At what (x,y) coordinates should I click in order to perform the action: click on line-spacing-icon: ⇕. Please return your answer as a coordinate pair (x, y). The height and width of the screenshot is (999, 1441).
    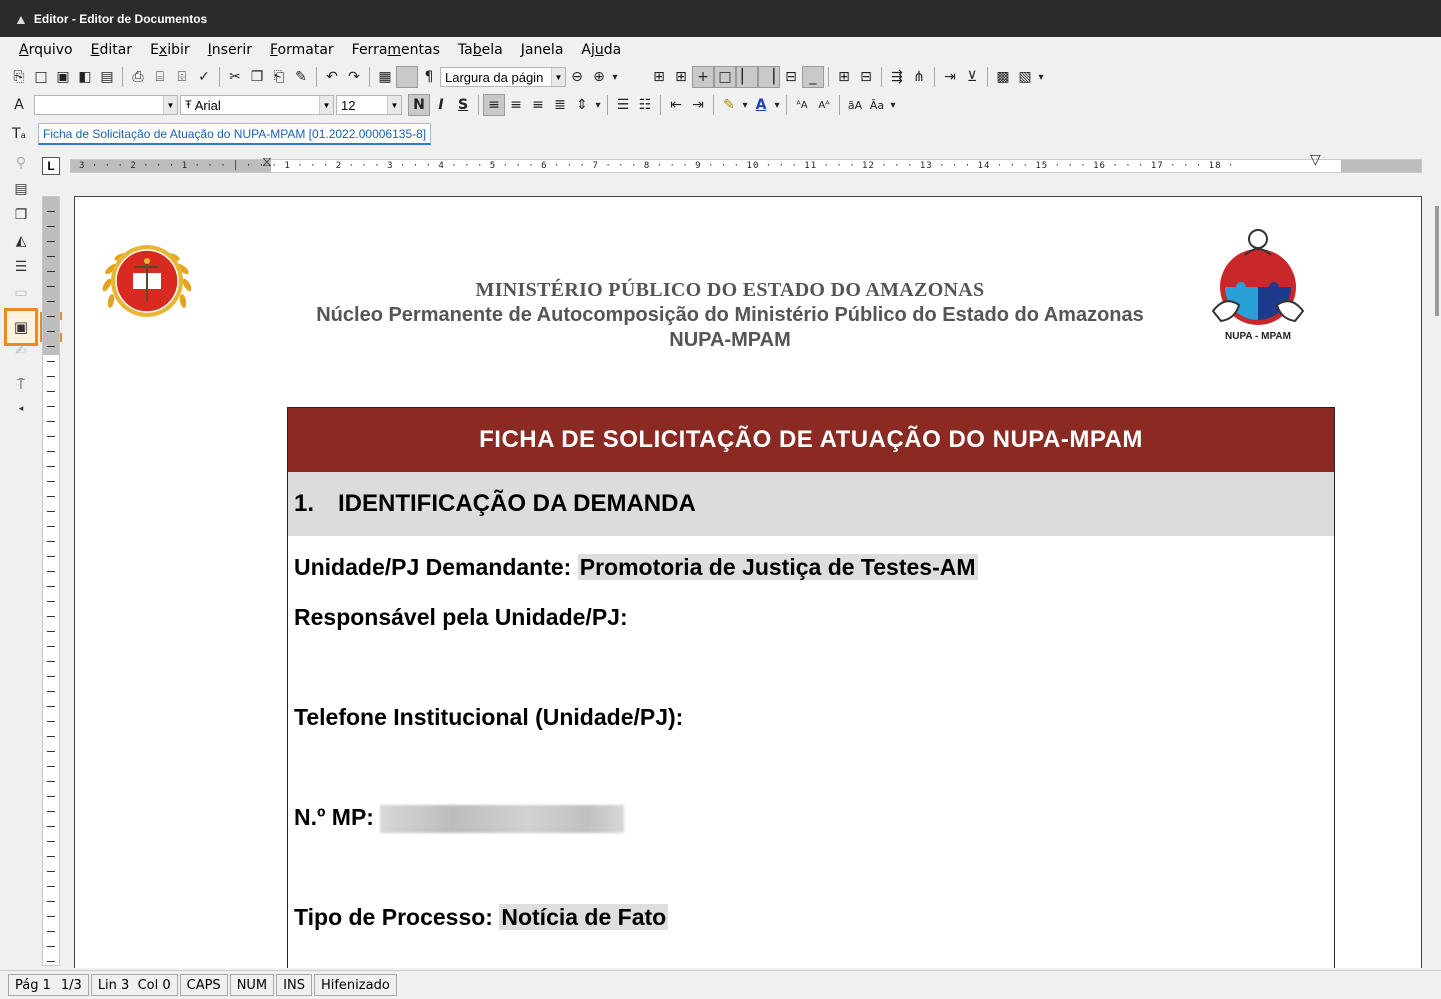
    Looking at the image, I should click on (582, 105).